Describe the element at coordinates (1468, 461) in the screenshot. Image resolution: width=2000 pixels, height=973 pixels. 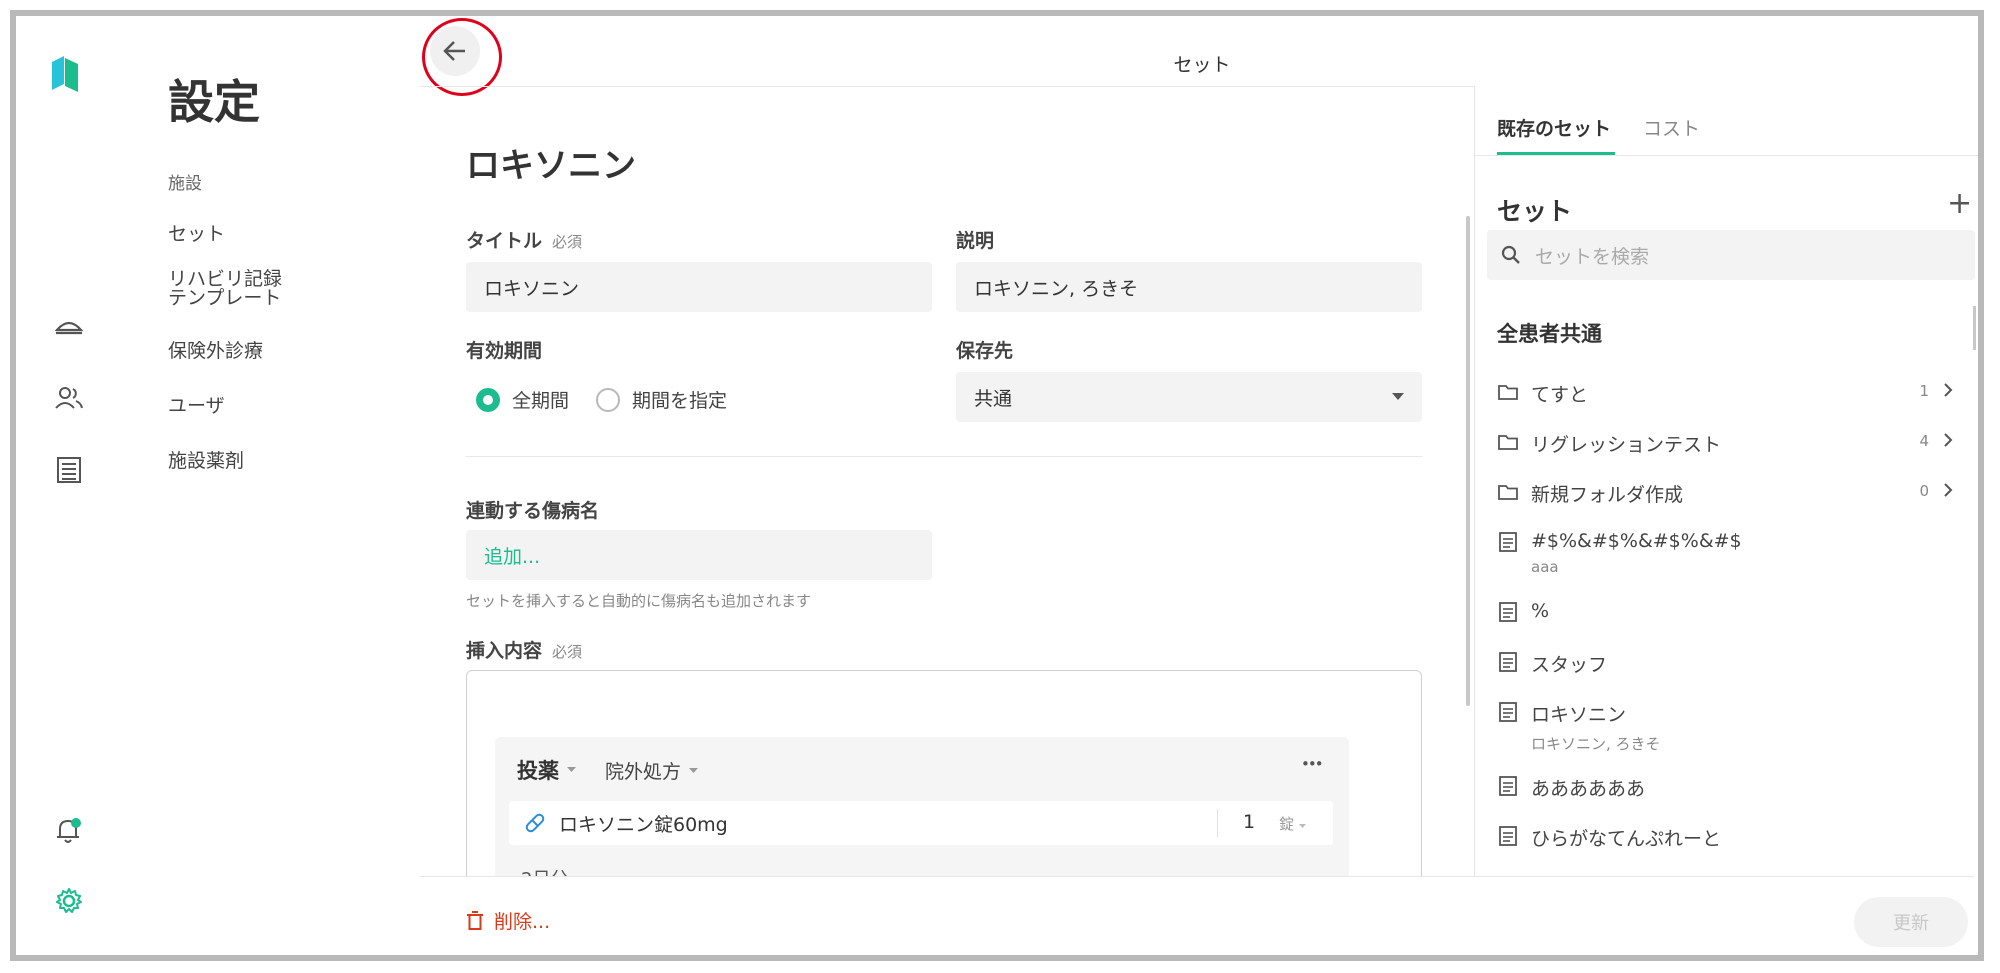
I see `main-scrollbar` at that location.